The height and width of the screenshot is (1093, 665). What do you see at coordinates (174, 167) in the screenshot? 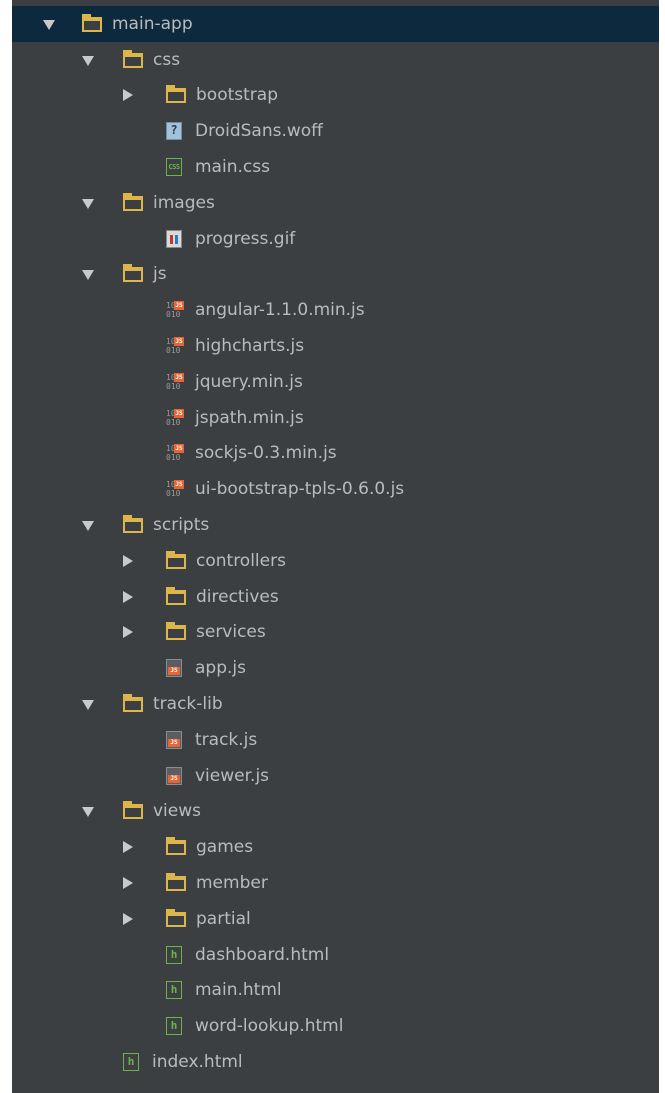
I see `css-file-icon: CSS` at bounding box center [174, 167].